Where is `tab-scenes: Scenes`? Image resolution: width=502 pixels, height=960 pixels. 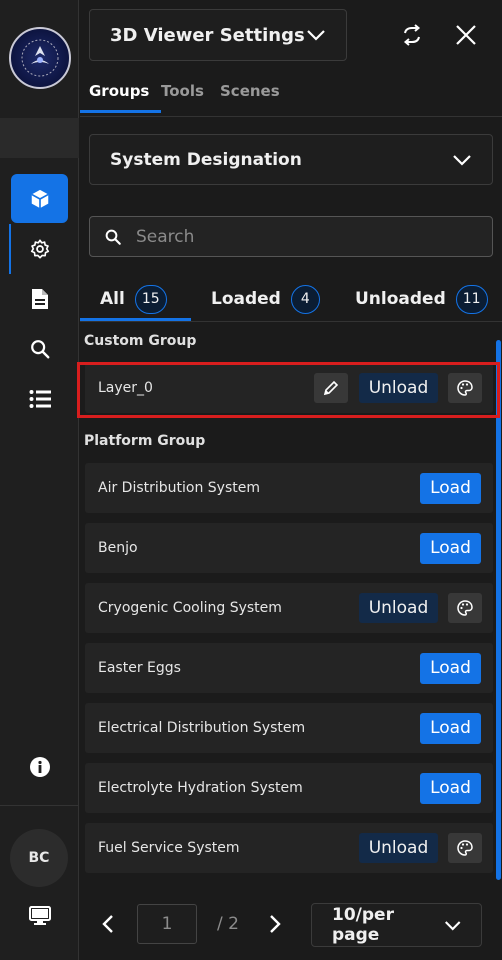 tab-scenes: Scenes is located at coordinates (250, 91).